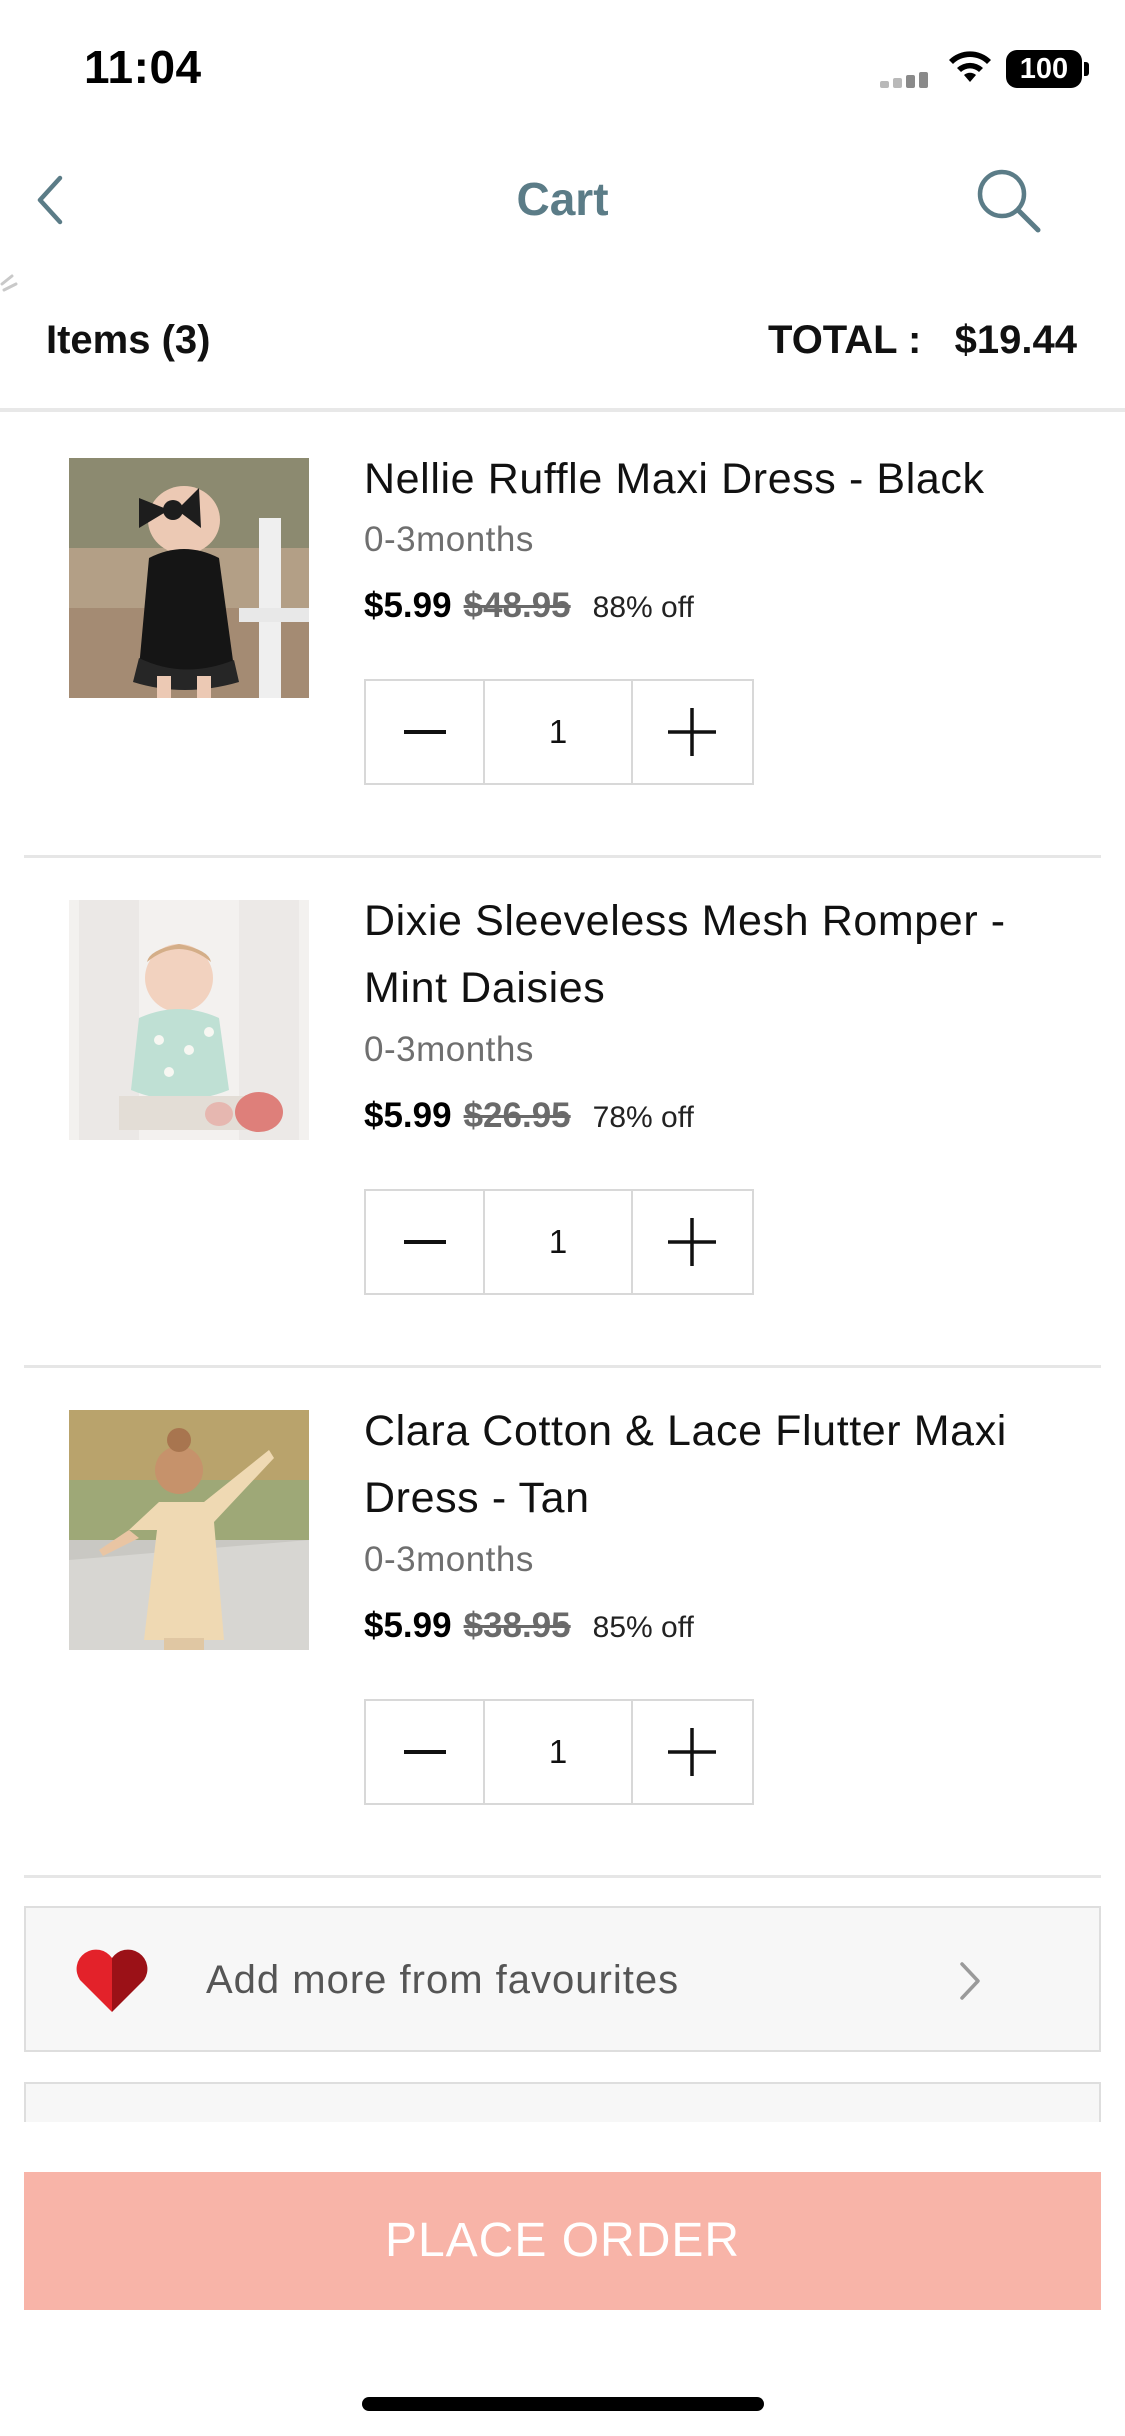 The width and height of the screenshot is (1125, 2436). I want to click on discount-badge: 85% off, so click(643, 1627).